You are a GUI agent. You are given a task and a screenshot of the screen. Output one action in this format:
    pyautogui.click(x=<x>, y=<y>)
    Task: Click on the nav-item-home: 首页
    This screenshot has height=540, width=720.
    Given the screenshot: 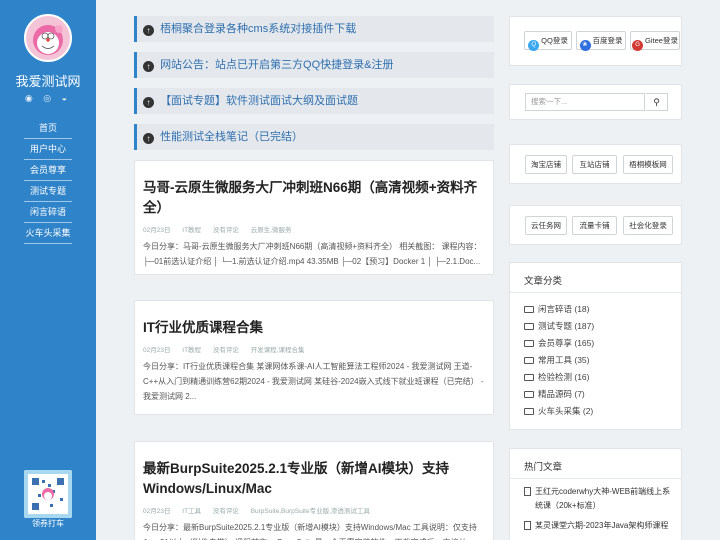 What is the action you would take?
    pyautogui.click(x=48, y=128)
    